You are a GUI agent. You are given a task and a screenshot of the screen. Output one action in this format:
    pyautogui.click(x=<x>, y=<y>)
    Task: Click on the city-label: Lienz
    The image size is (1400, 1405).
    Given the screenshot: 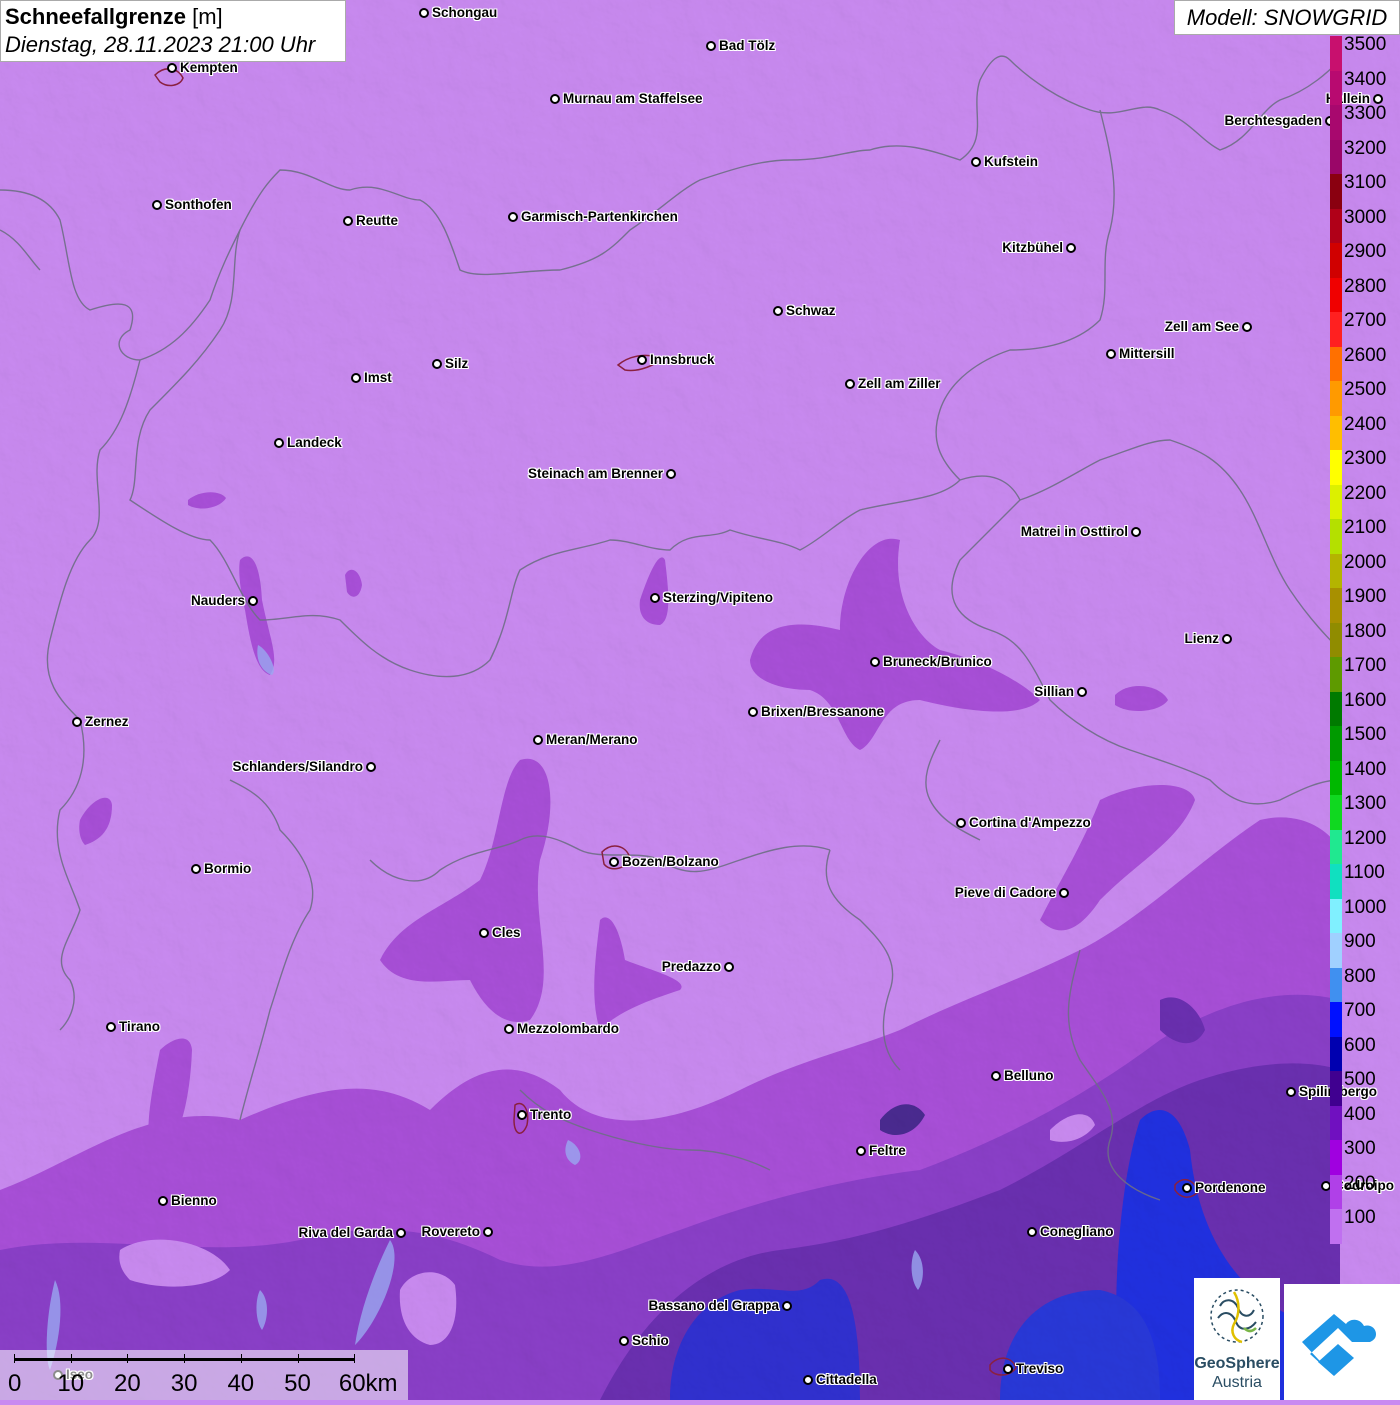 What is the action you would take?
    pyautogui.click(x=1201, y=638)
    